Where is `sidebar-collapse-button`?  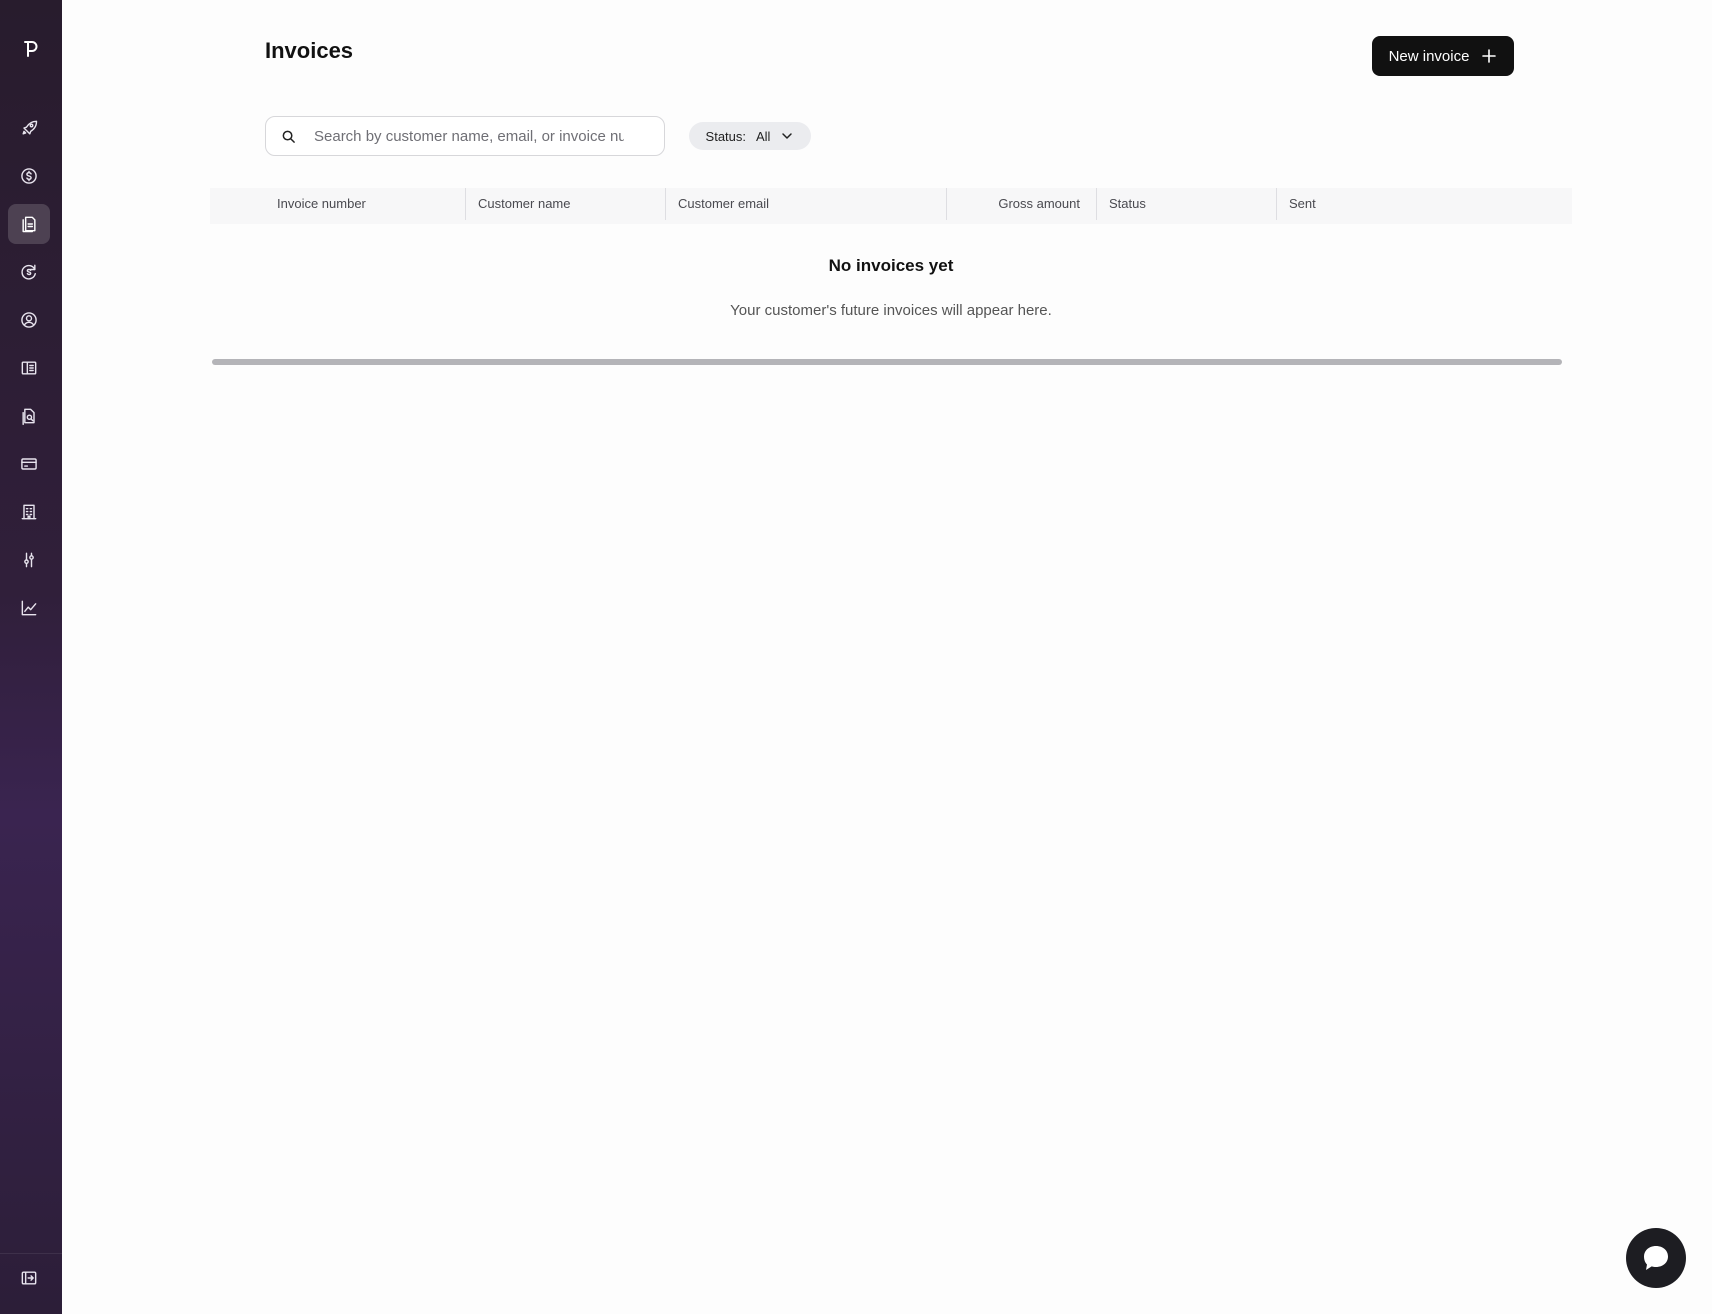
sidebar-collapse-button is located at coordinates (29, 1278).